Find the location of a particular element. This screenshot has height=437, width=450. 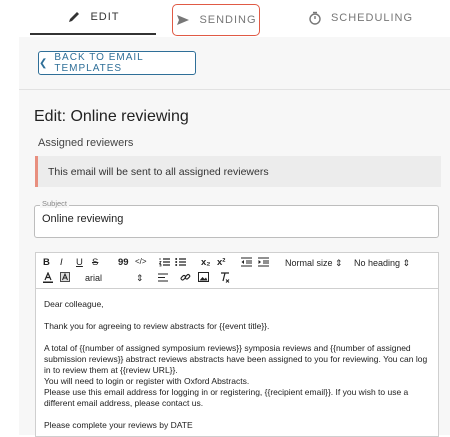

tab-sending-label: SENDING is located at coordinates (228, 20).